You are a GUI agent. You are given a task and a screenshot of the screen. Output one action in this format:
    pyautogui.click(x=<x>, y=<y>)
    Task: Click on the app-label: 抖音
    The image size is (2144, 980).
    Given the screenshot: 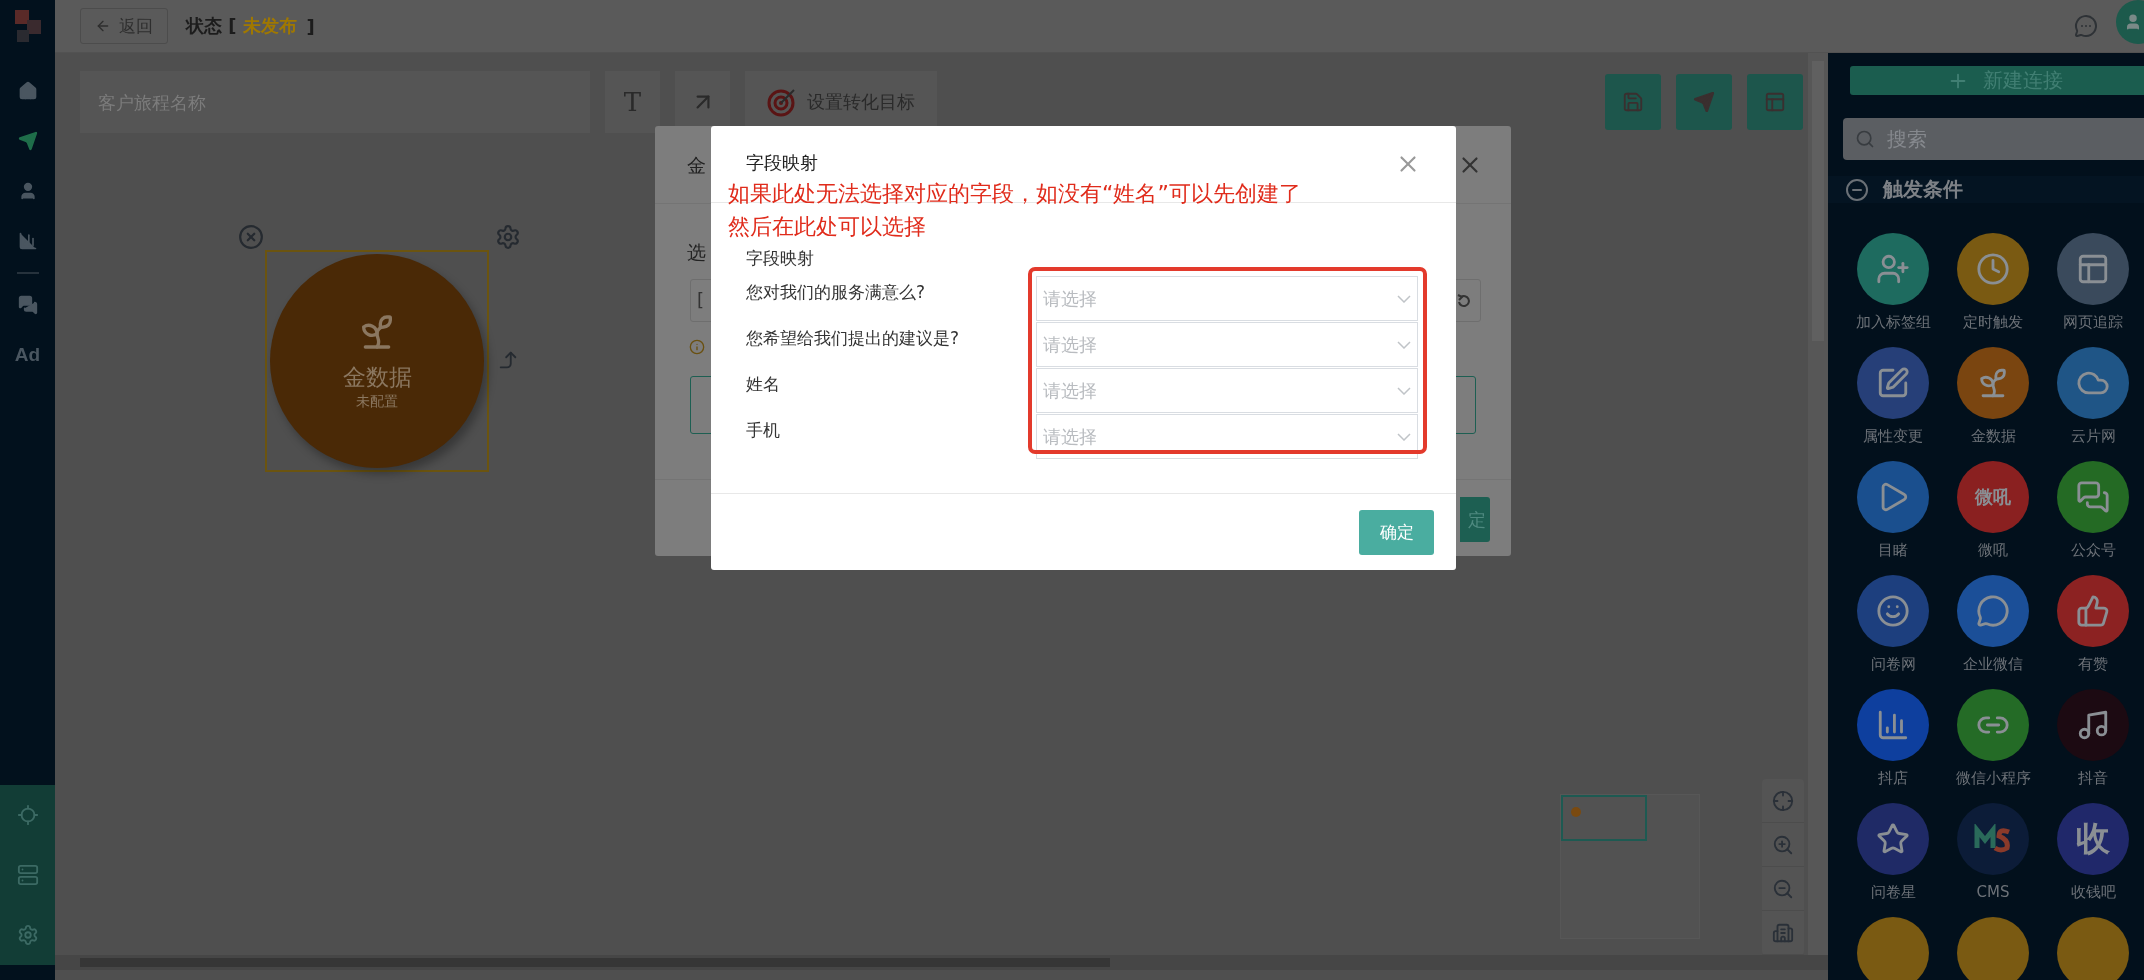 What is the action you would take?
    pyautogui.click(x=2093, y=778)
    